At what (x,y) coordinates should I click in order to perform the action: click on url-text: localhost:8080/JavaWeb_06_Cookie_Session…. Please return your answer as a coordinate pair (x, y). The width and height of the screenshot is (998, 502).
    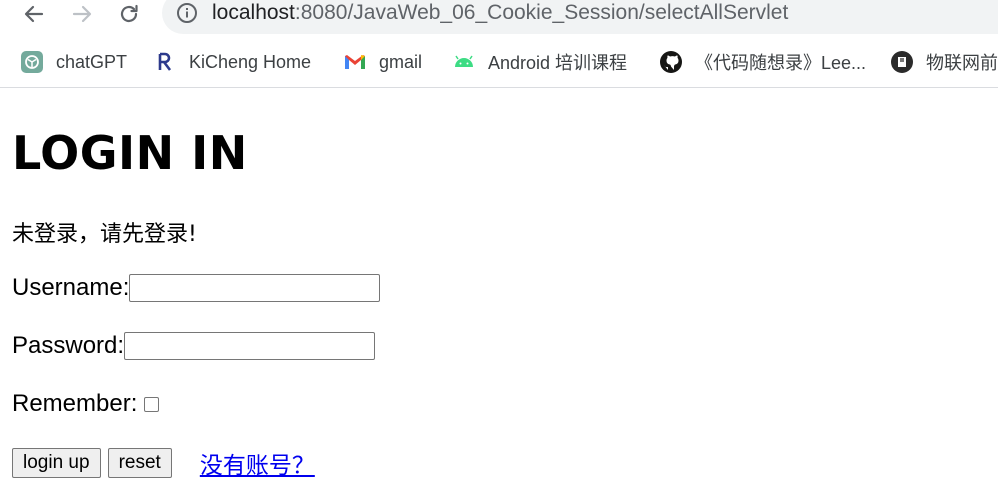
    Looking at the image, I should click on (500, 13).